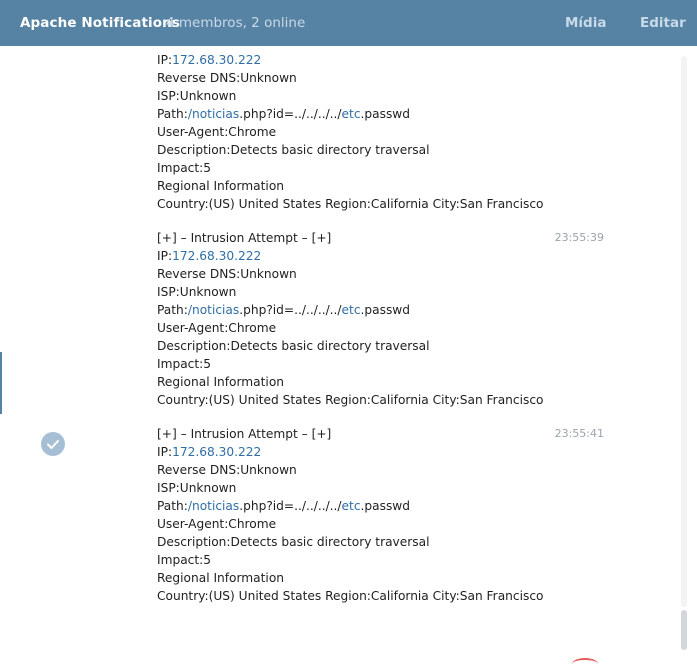 The height and width of the screenshot is (670, 697). I want to click on check-circle-icon, so click(53, 444).